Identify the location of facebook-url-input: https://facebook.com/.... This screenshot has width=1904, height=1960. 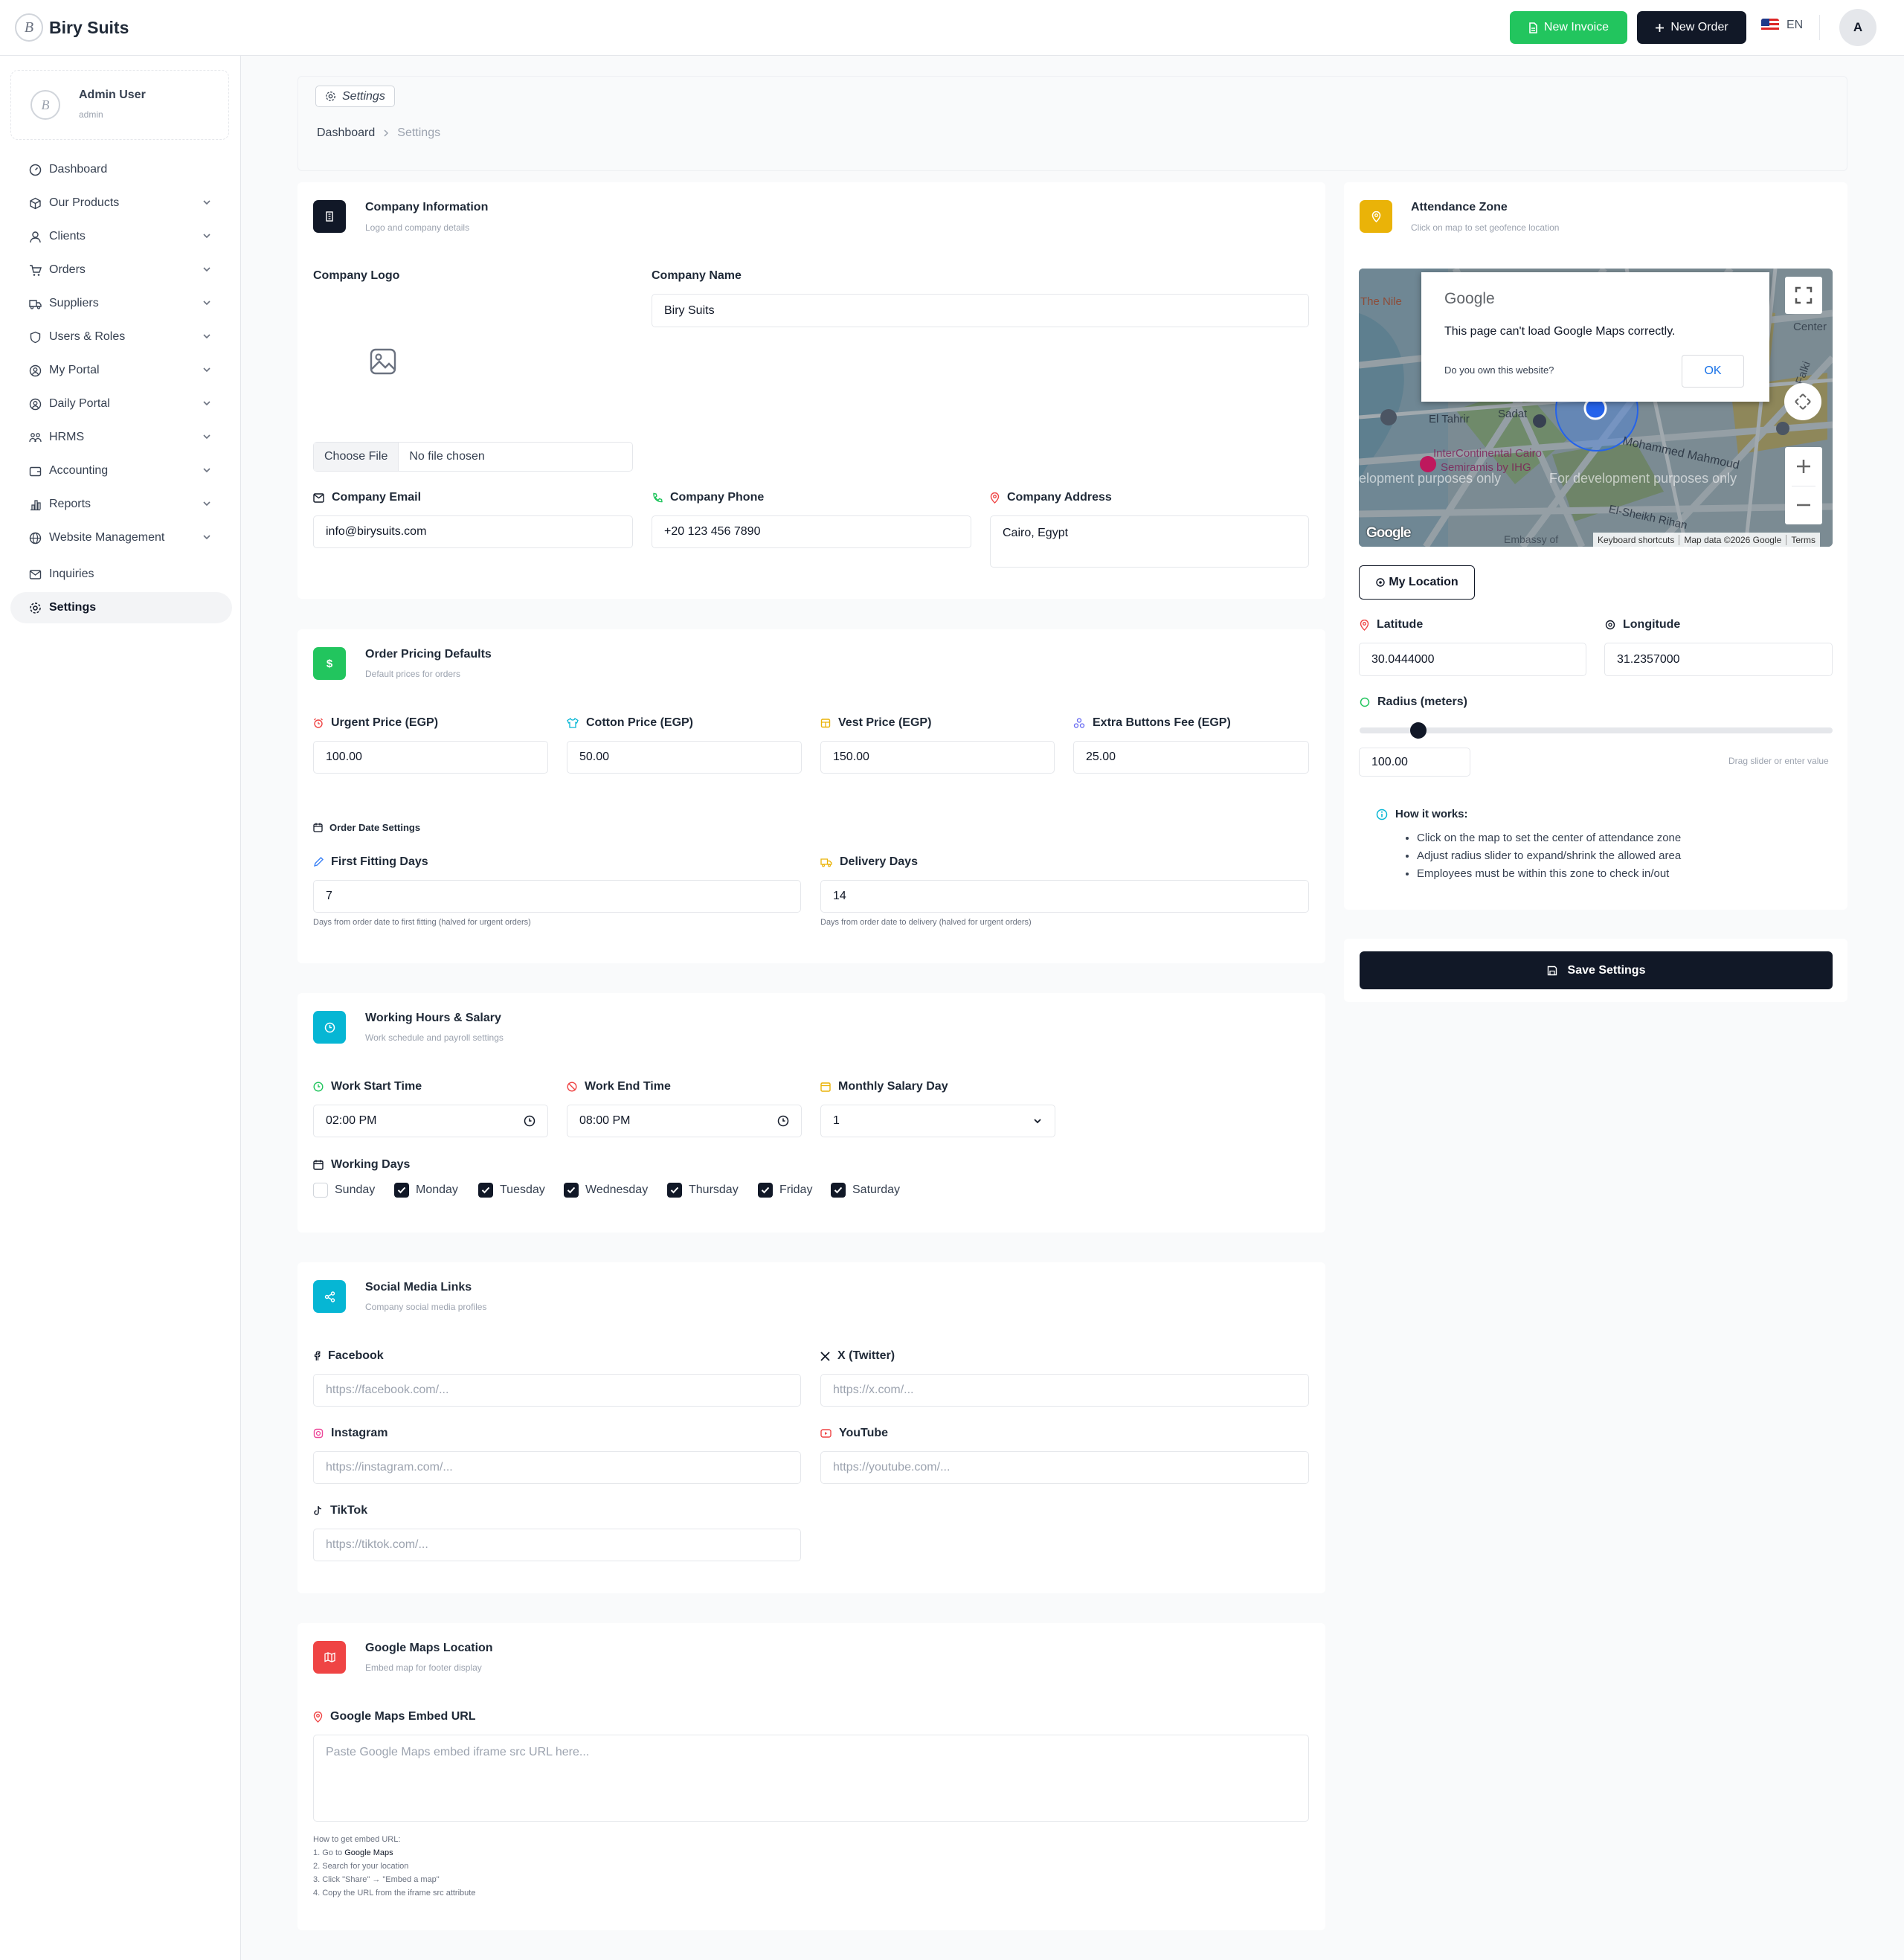
(557, 1390).